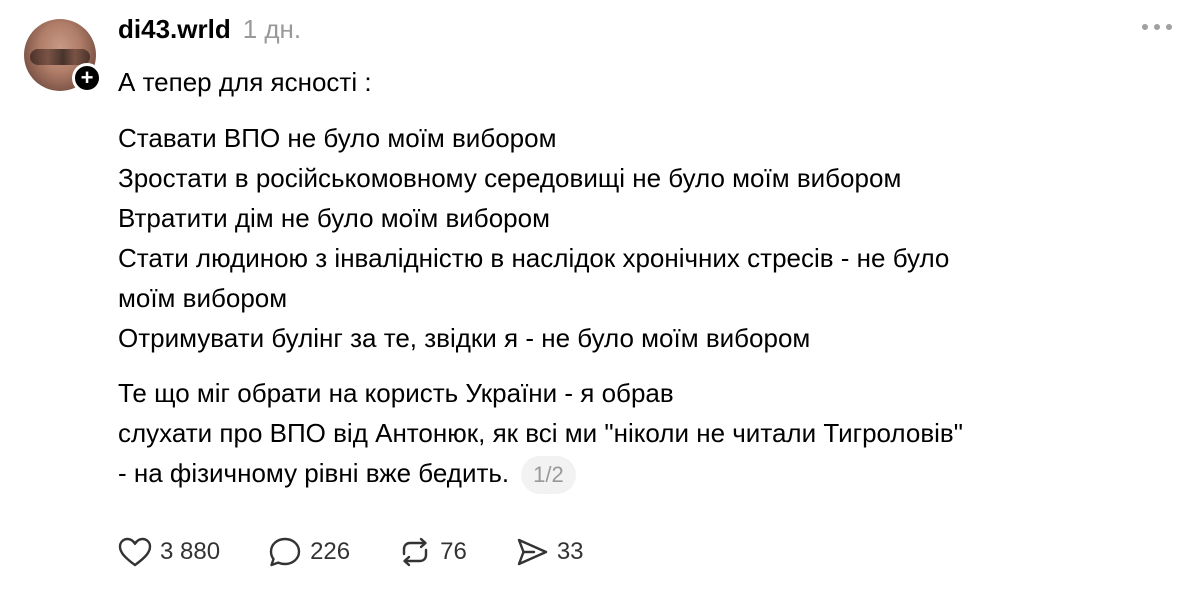 This screenshot has width=1200, height=600. Describe the element at coordinates (549, 552) in the screenshot. I see `share-button: 33` at that location.